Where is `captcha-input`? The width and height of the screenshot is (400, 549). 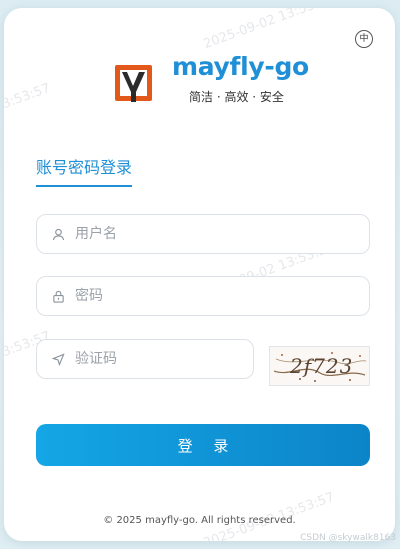
captcha-input is located at coordinates (145, 359).